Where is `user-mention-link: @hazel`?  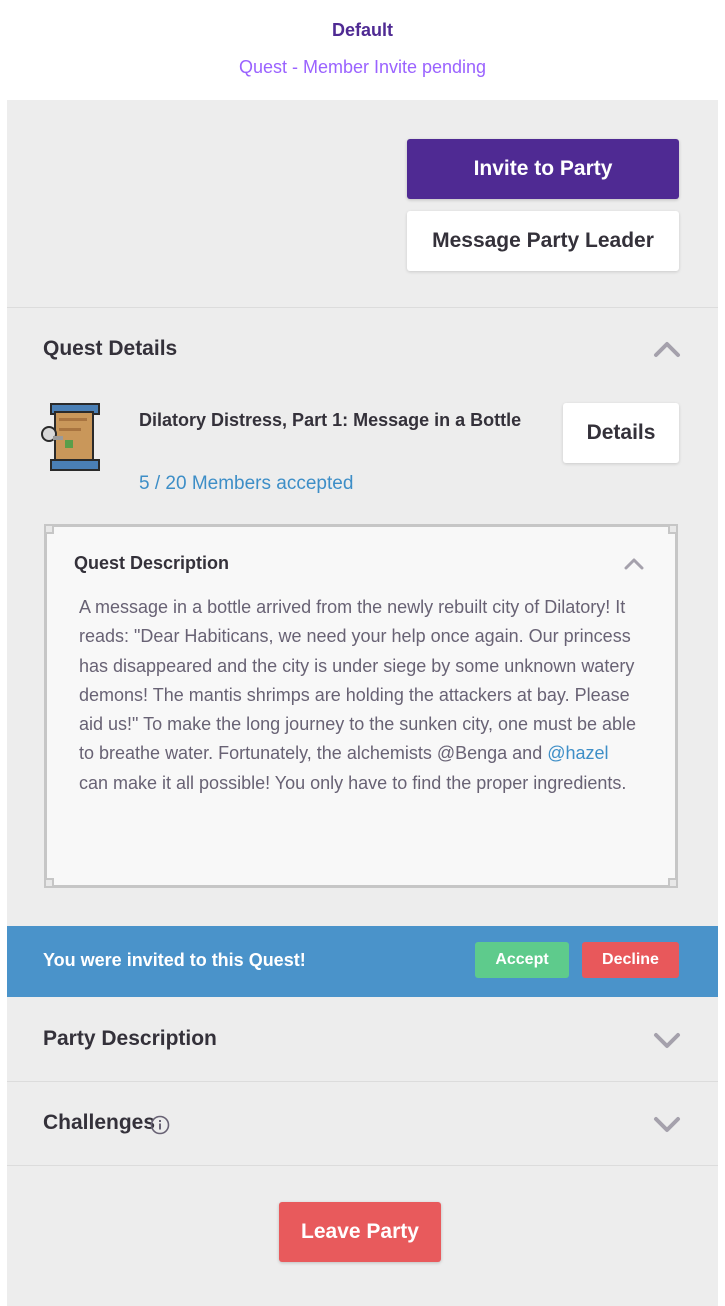
user-mention-link: @hazel is located at coordinates (577, 753).